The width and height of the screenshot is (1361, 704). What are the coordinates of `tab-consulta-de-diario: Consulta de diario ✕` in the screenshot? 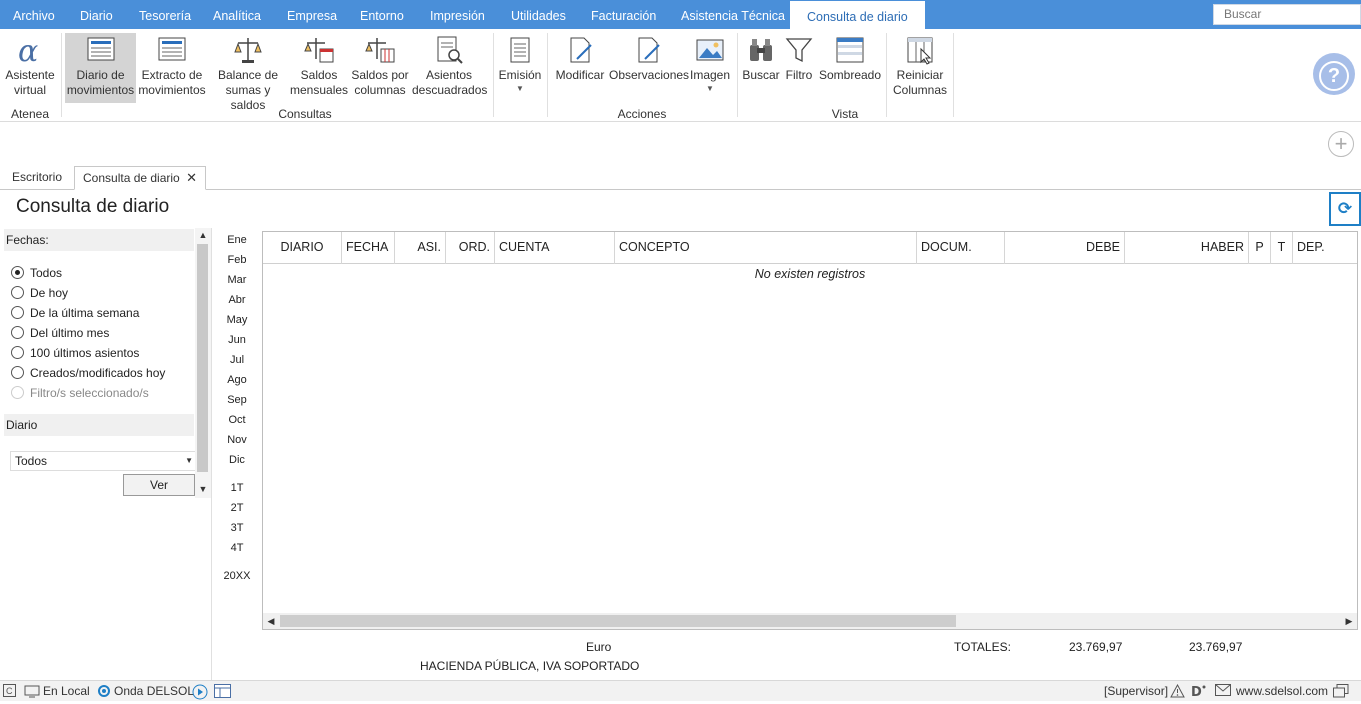 It's located at (140, 178).